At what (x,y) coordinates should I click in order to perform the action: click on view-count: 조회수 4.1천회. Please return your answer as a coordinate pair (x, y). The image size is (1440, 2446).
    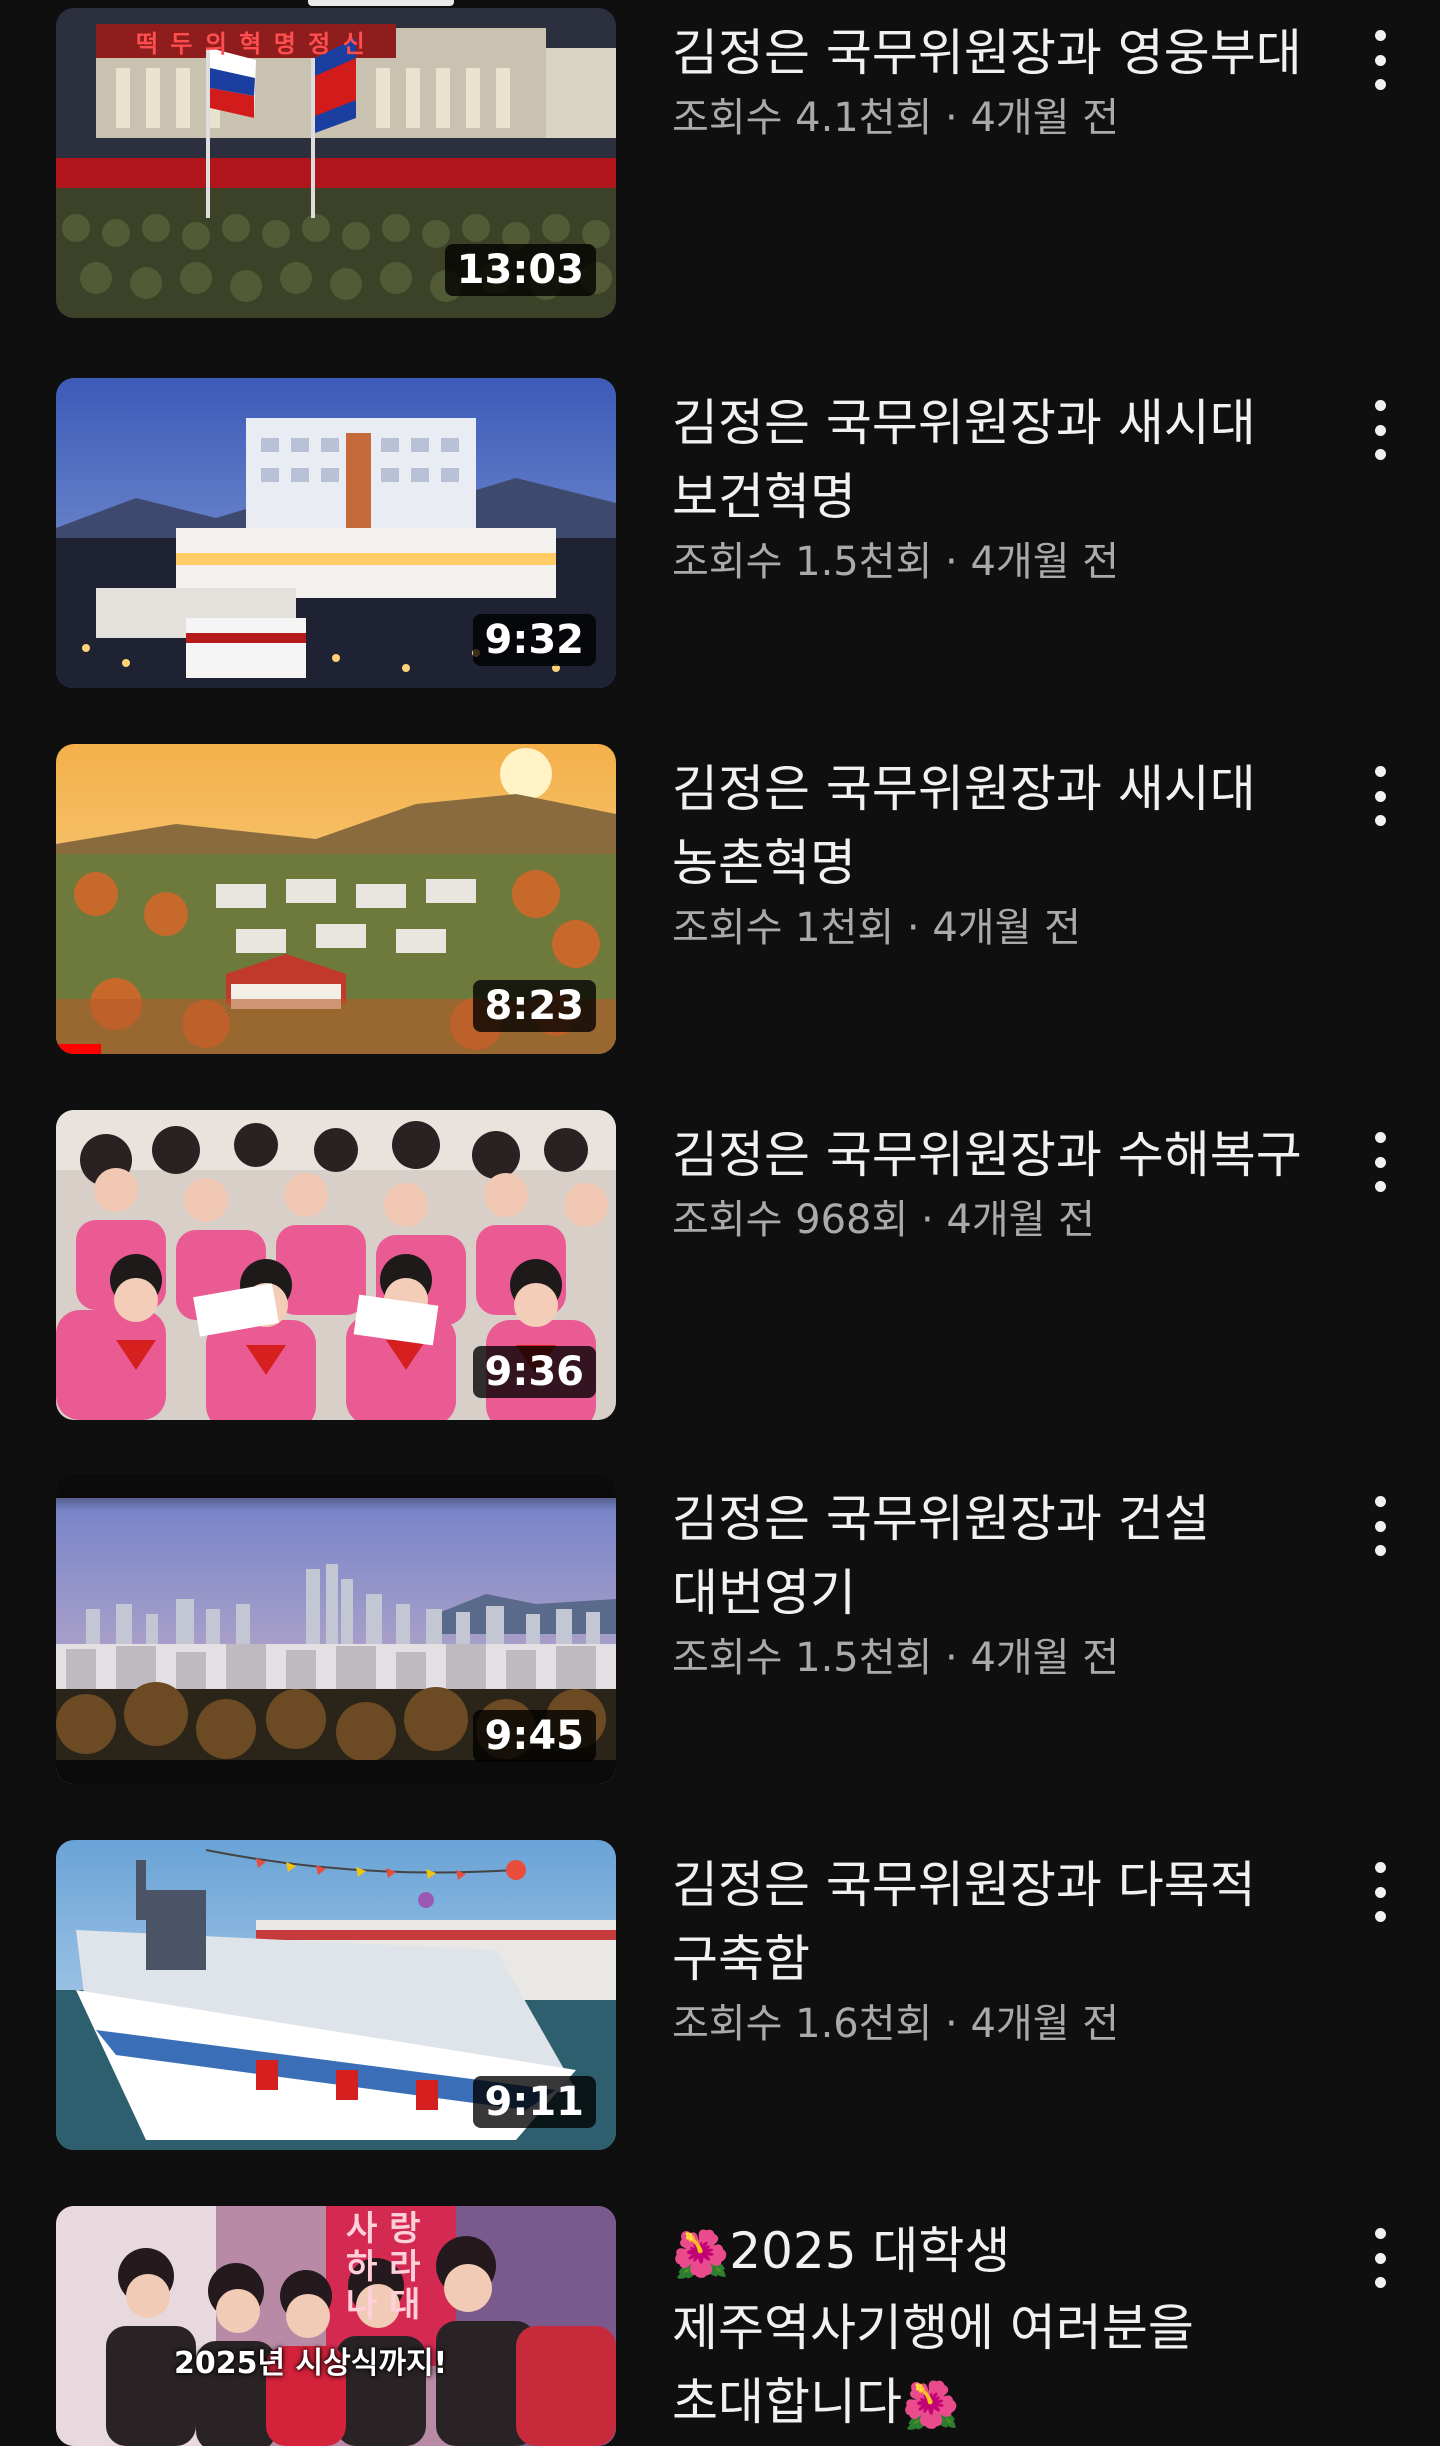
    Looking at the image, I should click on (802, 118).